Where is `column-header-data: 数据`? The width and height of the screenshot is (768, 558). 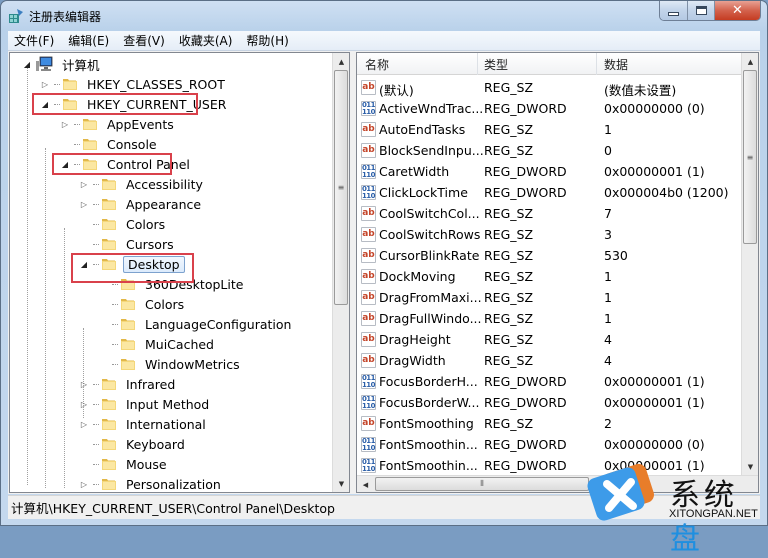
column-header-data: 数据 is located at coordinates (616, 64).